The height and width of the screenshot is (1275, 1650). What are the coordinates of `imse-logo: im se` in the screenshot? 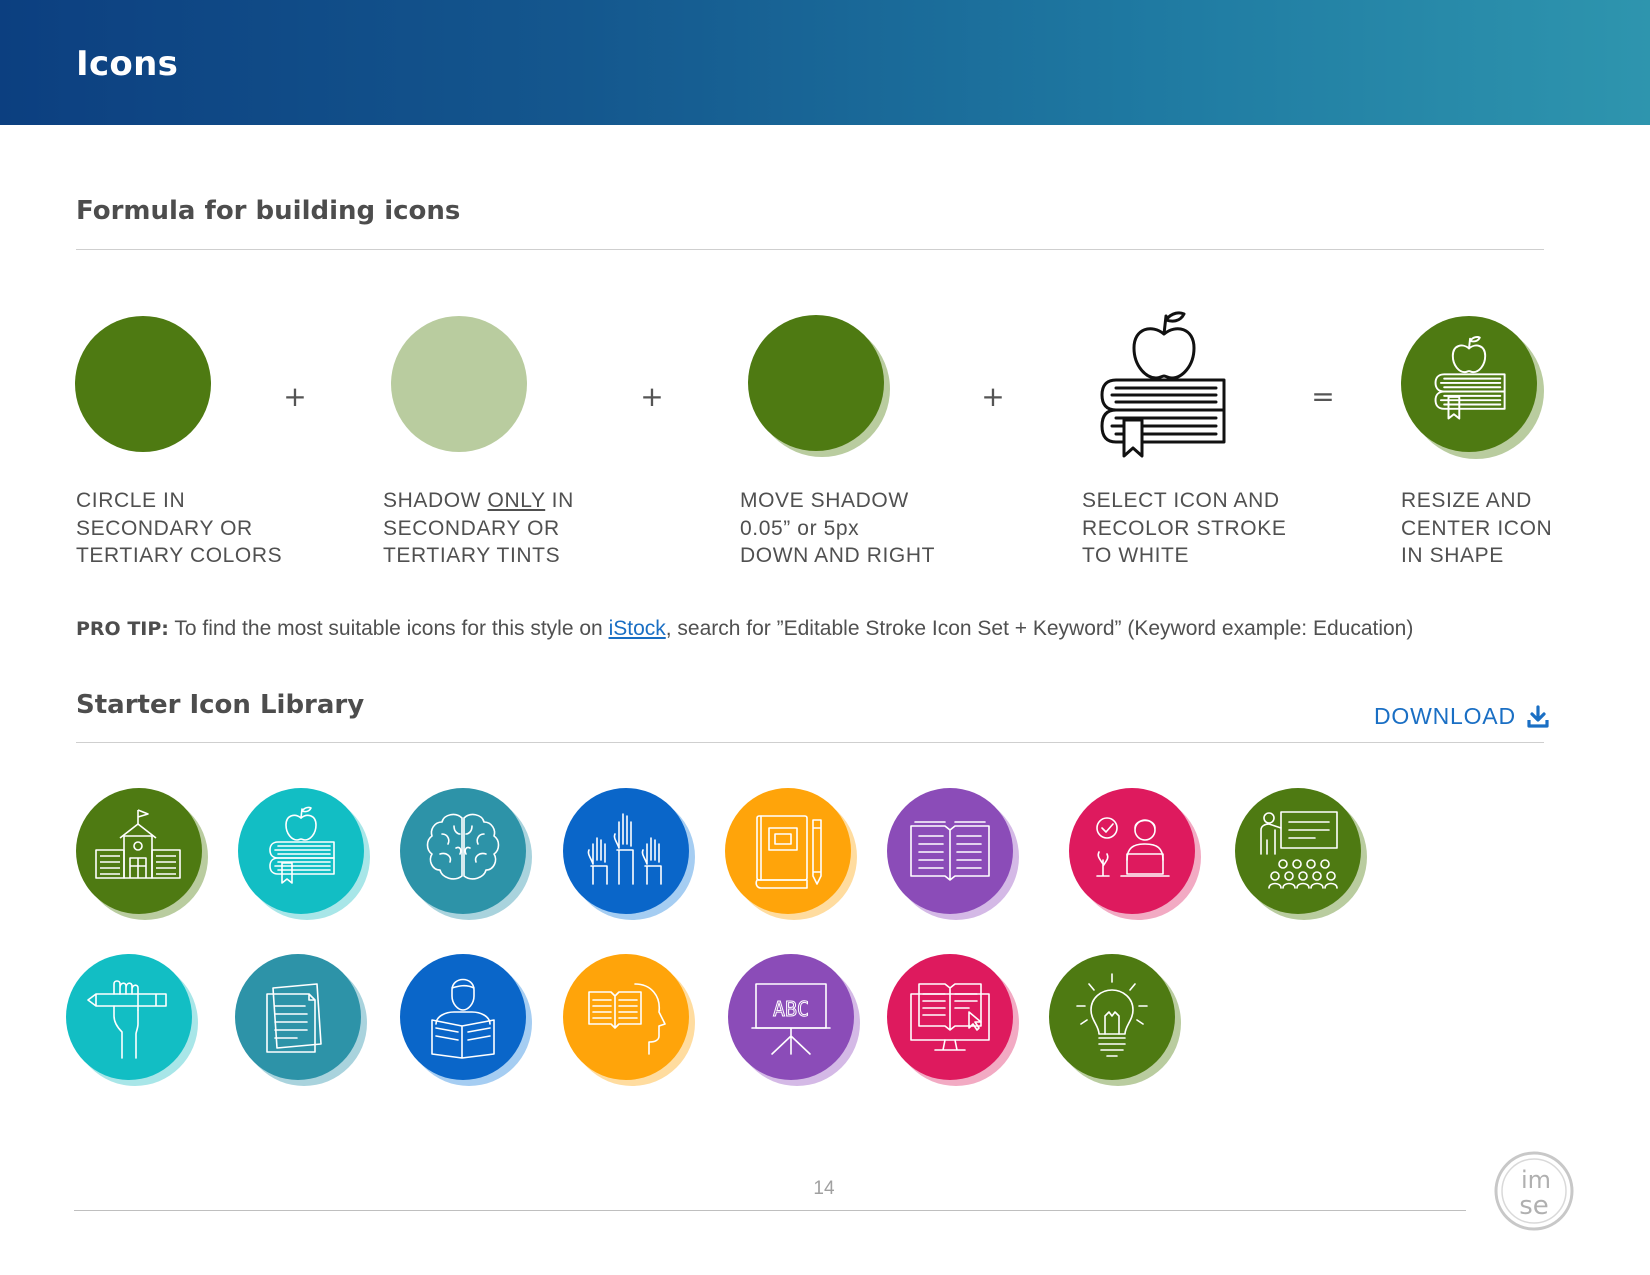 It's located at (1534, 1191).